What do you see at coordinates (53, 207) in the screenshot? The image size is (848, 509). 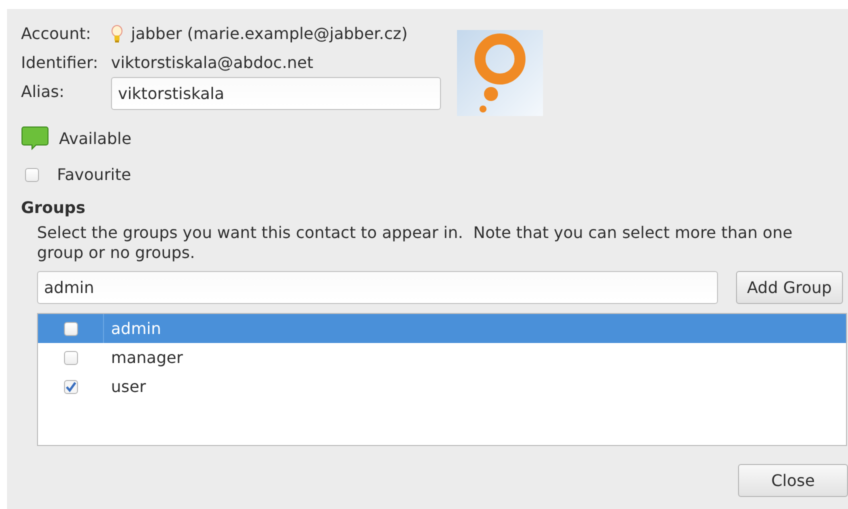 I see `groups-heading: Groups` at bounding box center [53, 207].